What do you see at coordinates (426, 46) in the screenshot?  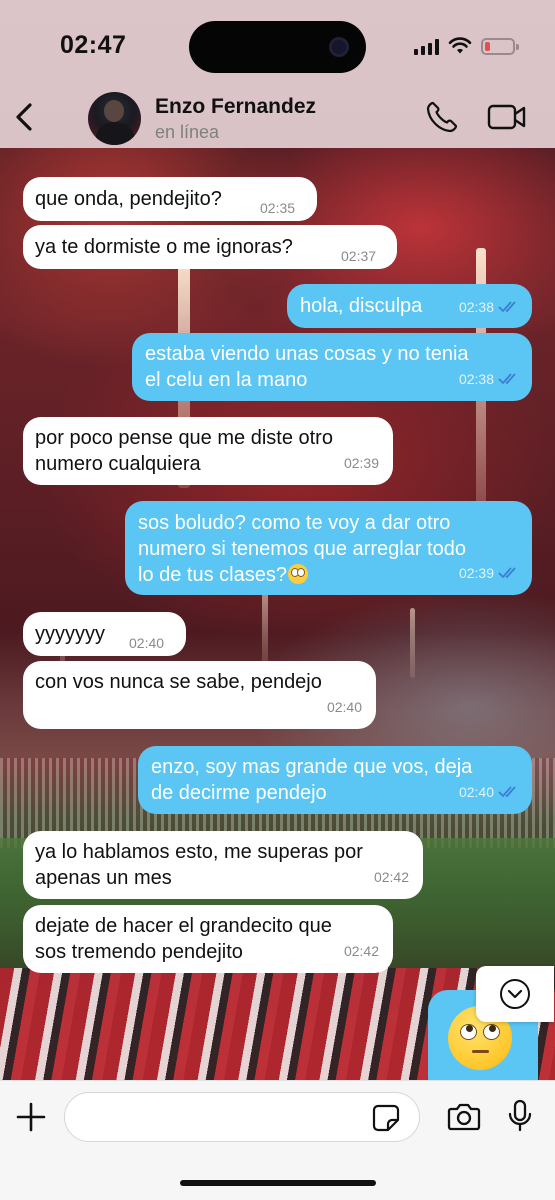 I see `cellular-signal-icon` at bounding box center [426, 46].